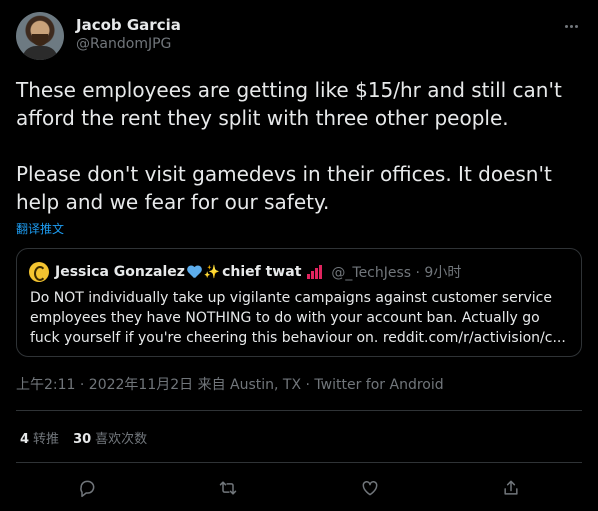 The image size is (598, 511). What do you see at coordinates (228, 488) in the screenshot?
I see `retweet-icon` at bounding box center [228, 488].